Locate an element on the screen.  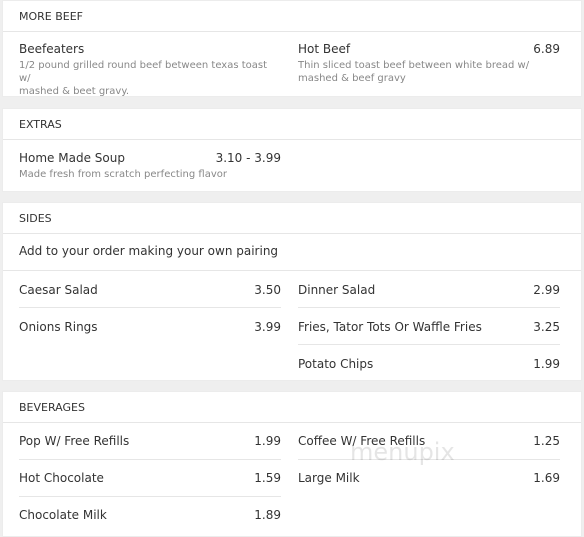
item-price: 3.50 is located at coordinates (267, 290).